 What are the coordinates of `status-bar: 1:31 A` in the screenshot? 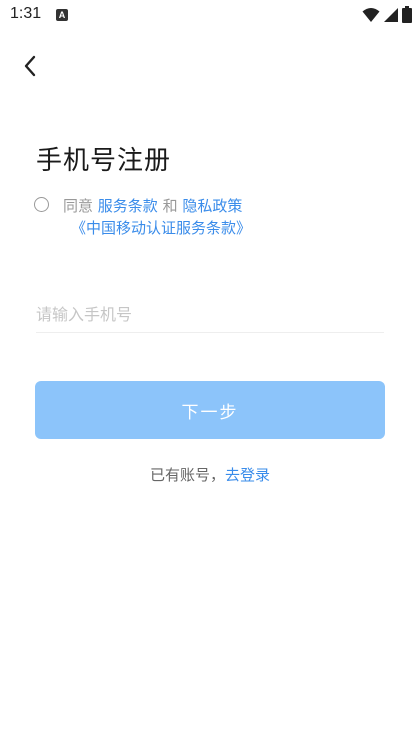 It's located at (210, 15).